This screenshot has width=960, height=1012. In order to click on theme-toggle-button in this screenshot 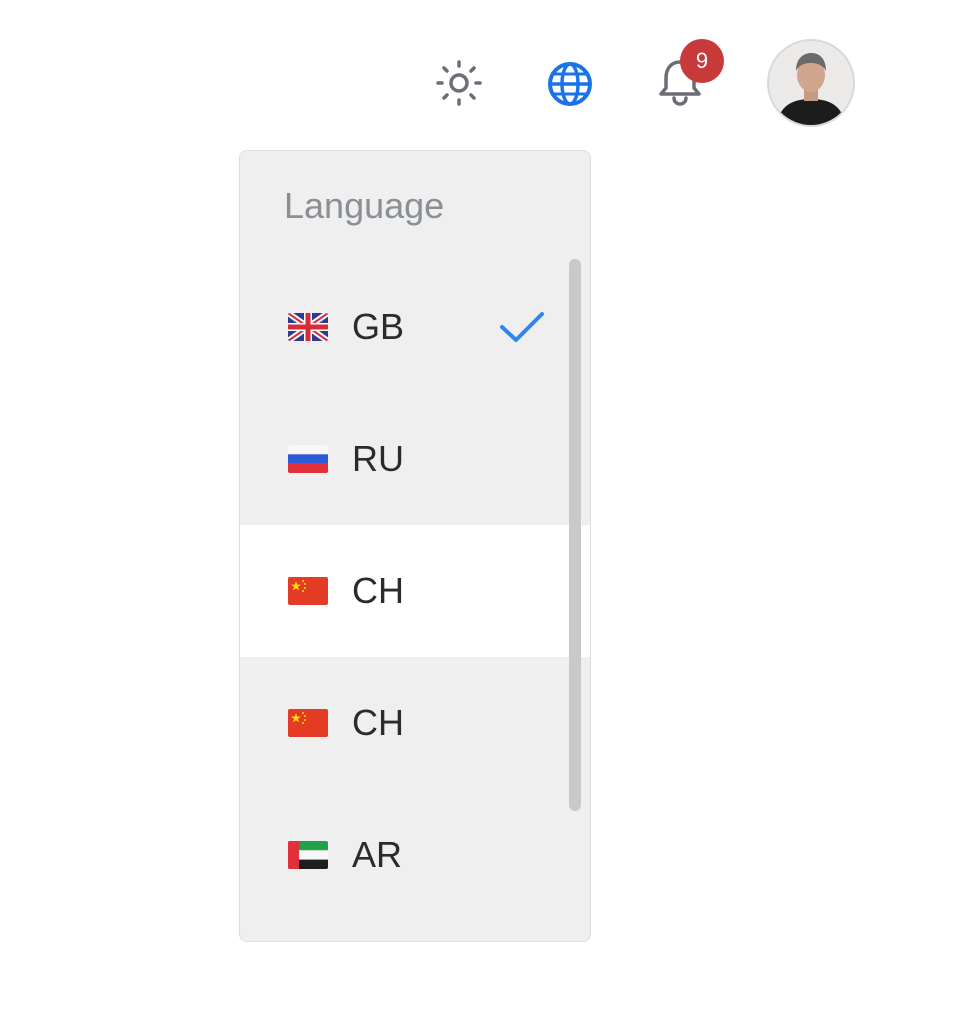, I will do `click(459, 83)`.